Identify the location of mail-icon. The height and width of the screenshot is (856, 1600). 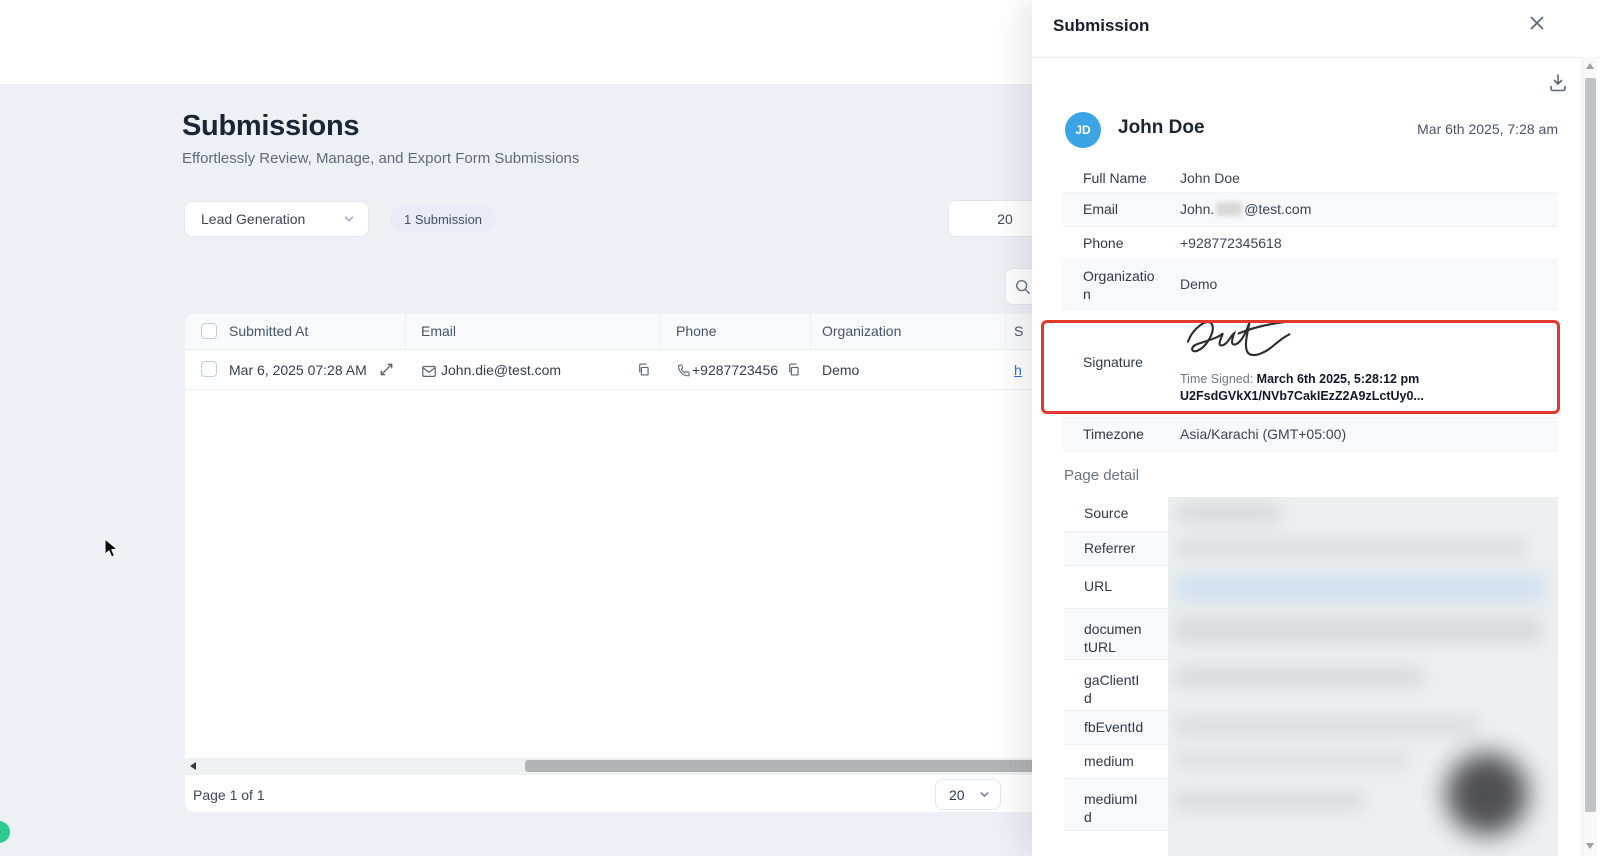
(429, 371).